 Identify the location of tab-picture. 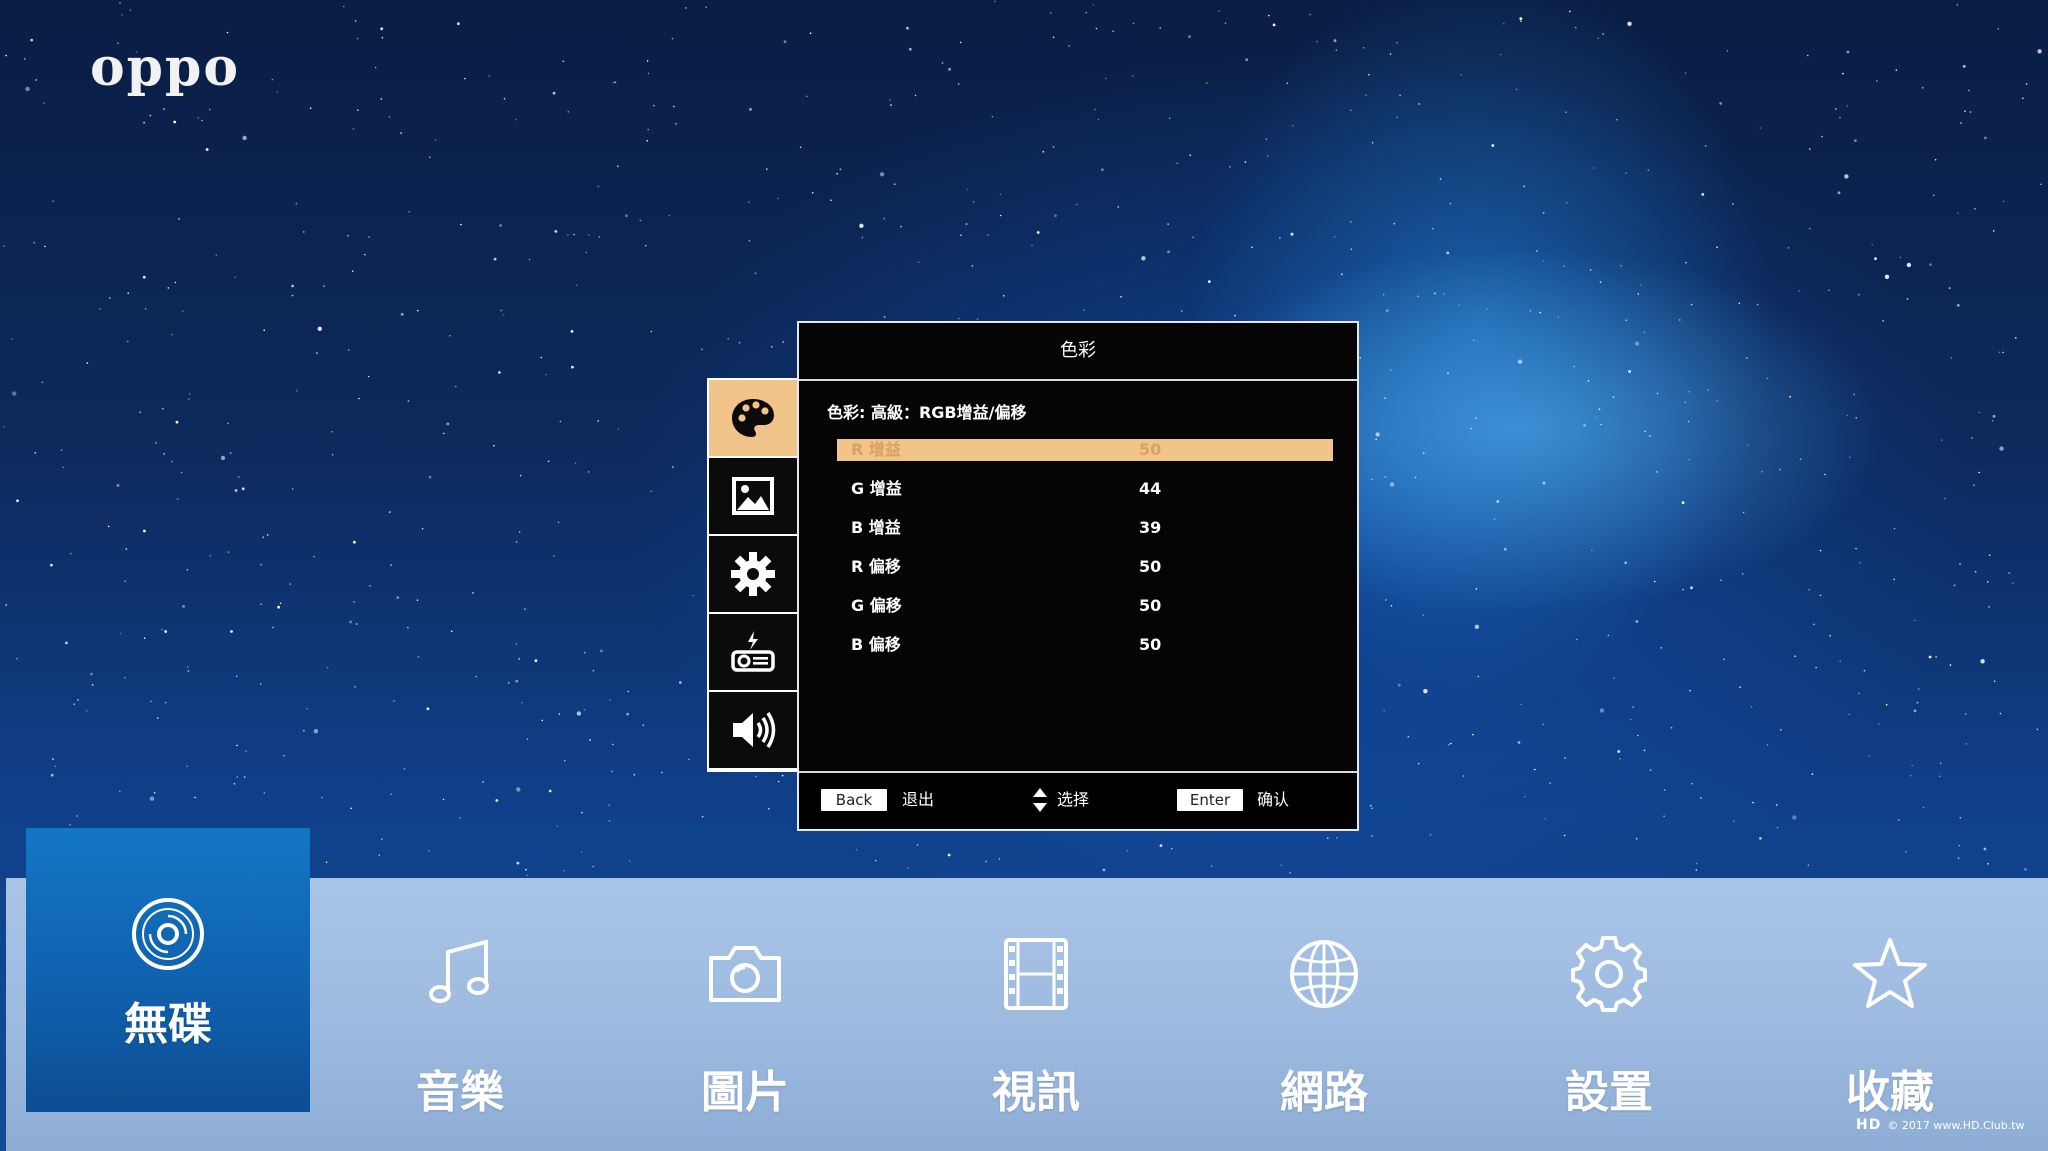
(753, 496).